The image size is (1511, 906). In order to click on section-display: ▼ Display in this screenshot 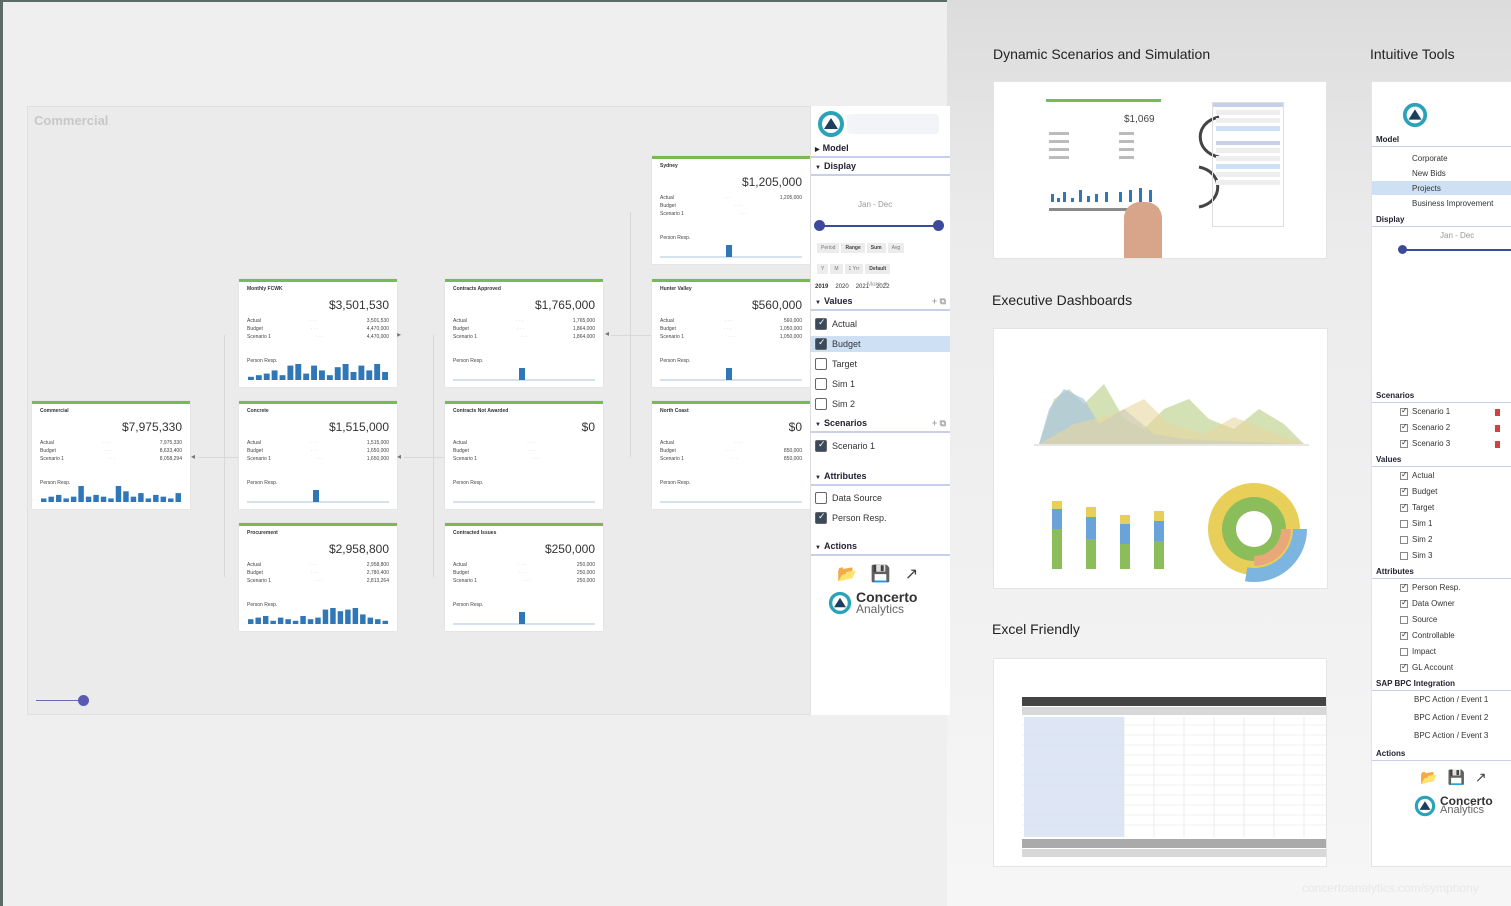, I will do `click(880, 168)`.